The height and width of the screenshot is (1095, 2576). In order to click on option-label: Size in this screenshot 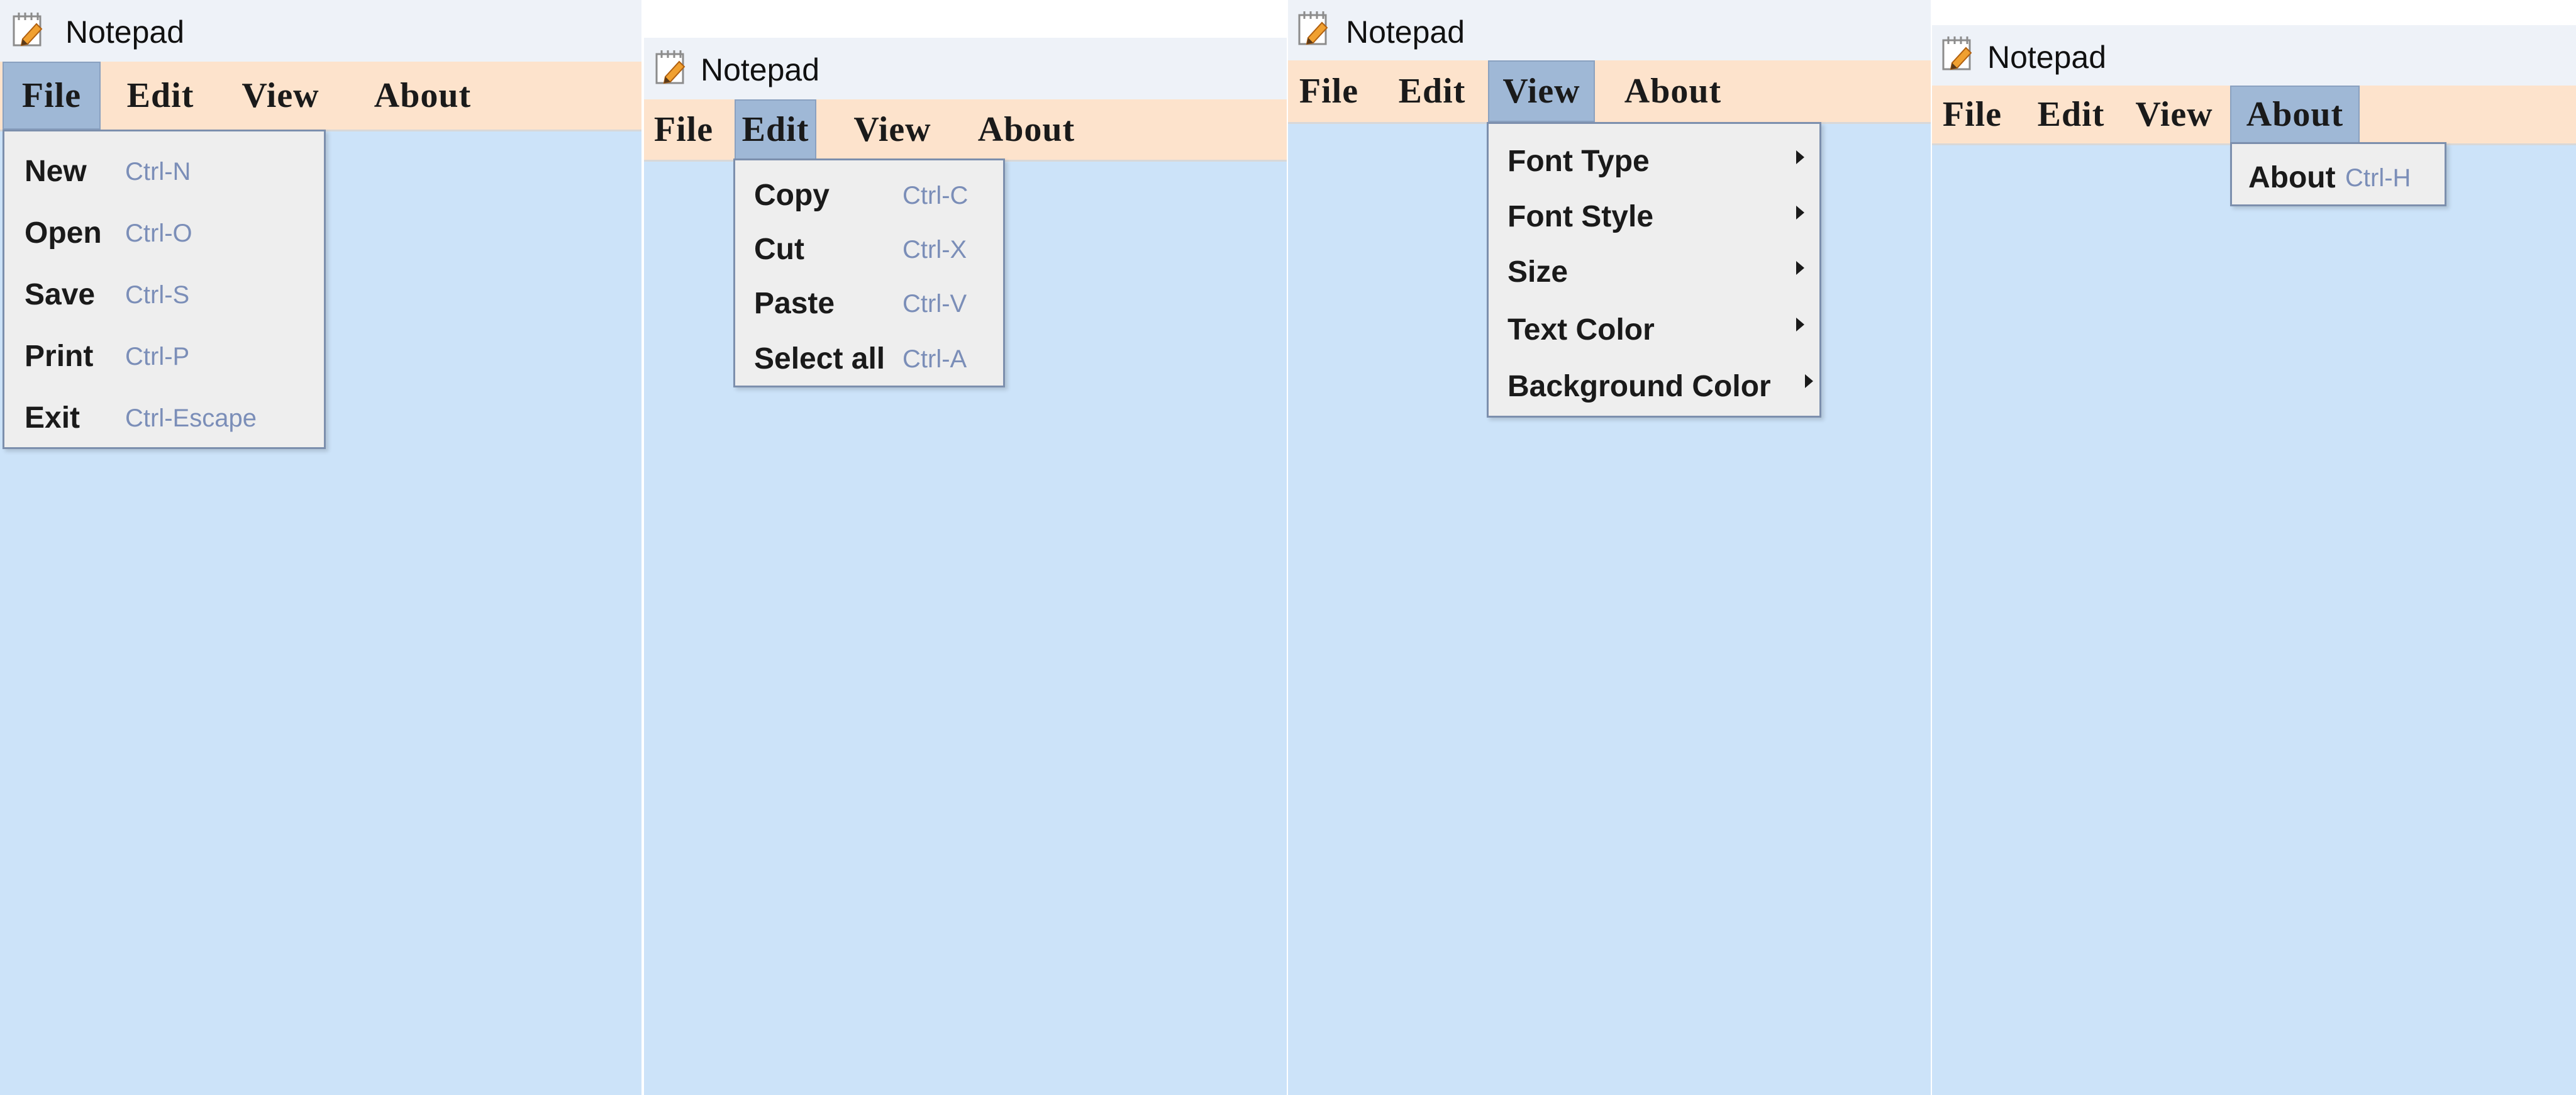, I will do `click(1537, 272)`.